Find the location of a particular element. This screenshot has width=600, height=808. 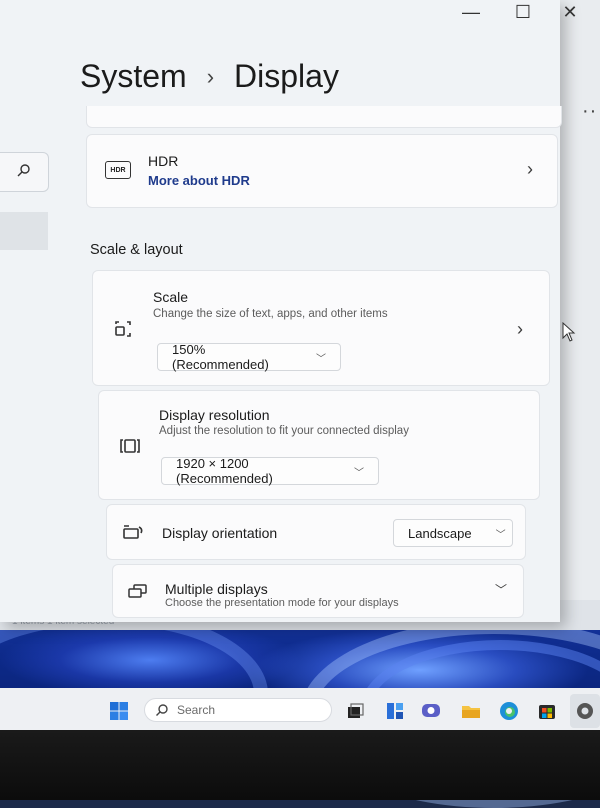

page-title: Display is located at coordinates (286, 76).